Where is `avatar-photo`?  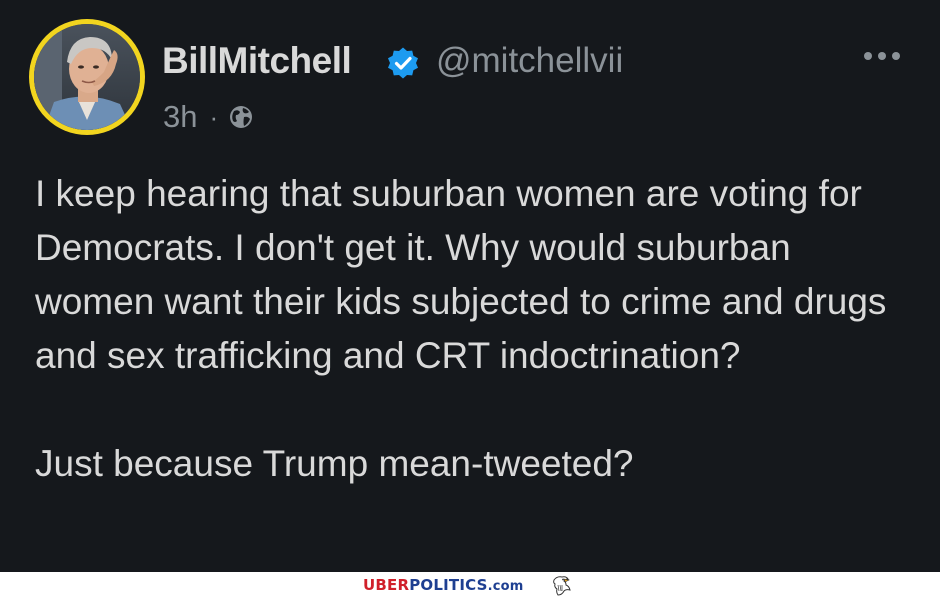
avatar-photo is located at coordinates (87, 77).